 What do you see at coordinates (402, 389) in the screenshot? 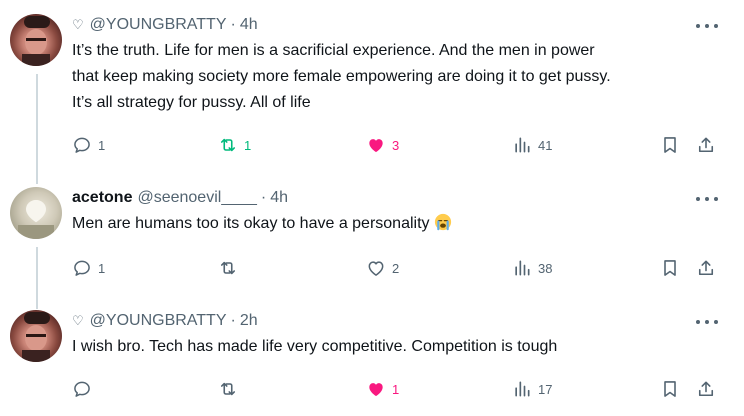
I see `action-bar: 1 17` at bounding box center [402, 389].